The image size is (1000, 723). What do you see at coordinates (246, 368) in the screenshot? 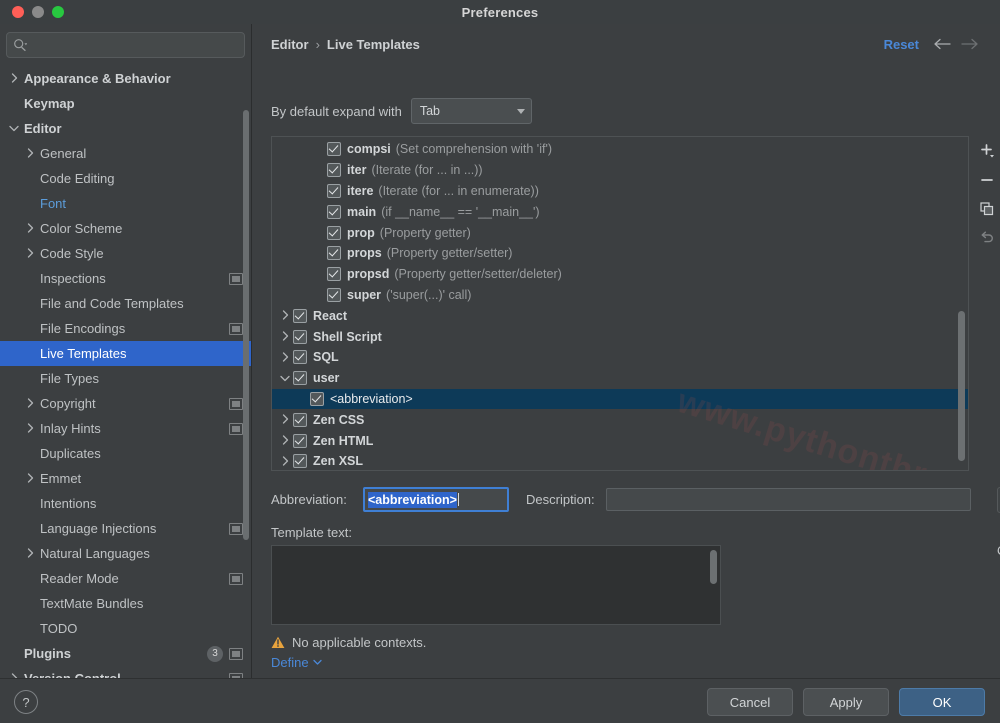
I see `sidebar-scrollbar` at bounding box center [246, 368].